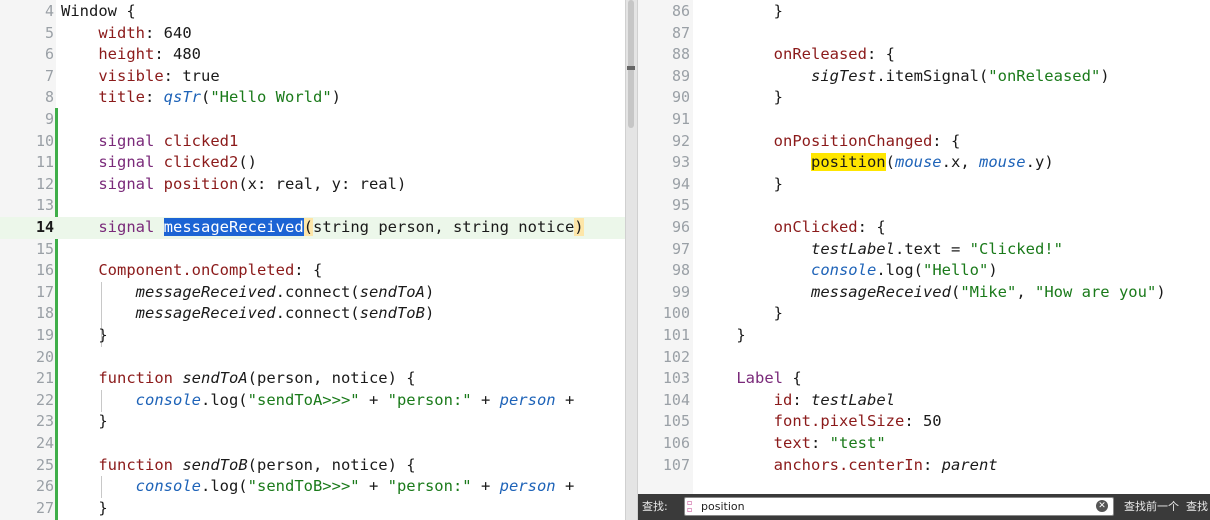  What do you see at coordinates (759, 378) in the screenshot?
I see `code-token: Label` at bounding box center [759, 378].